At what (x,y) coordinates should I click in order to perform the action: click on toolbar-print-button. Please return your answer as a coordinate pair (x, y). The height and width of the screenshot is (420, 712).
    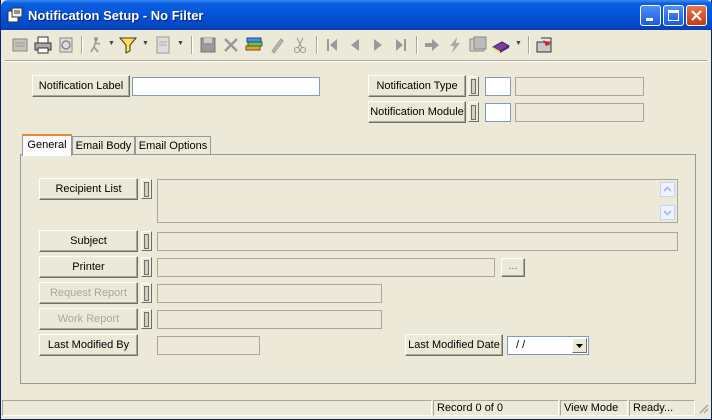
    Looking at the image, I should click on (43, 45).